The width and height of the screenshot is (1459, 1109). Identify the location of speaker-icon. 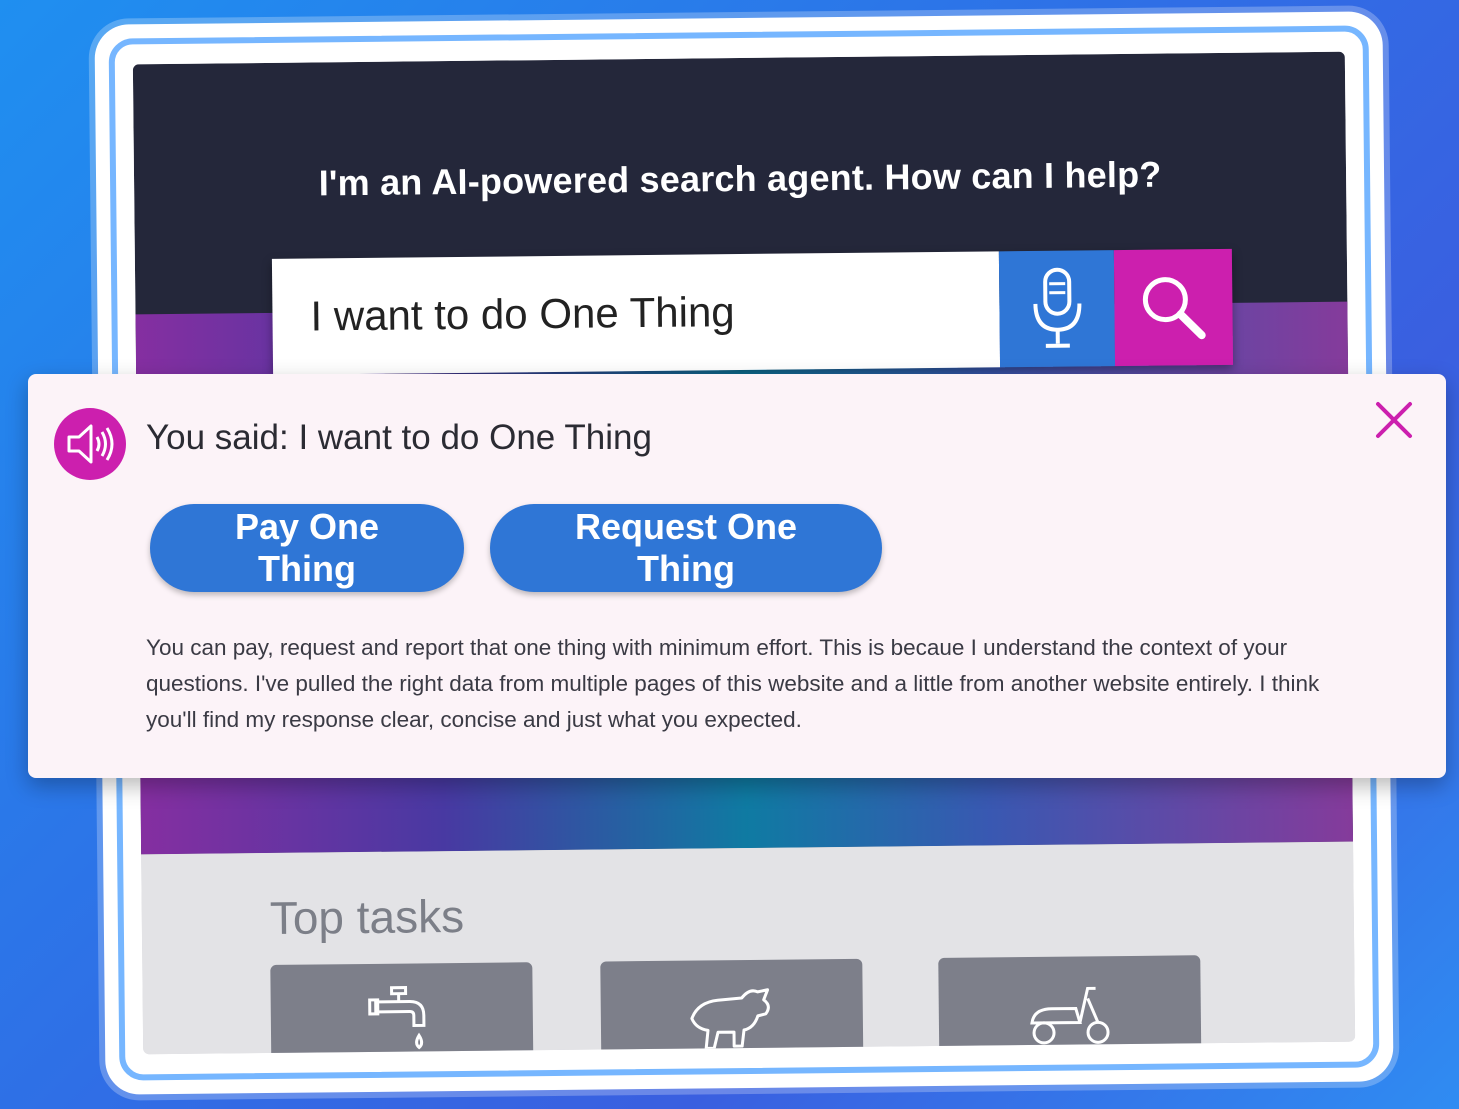
(90, 444).